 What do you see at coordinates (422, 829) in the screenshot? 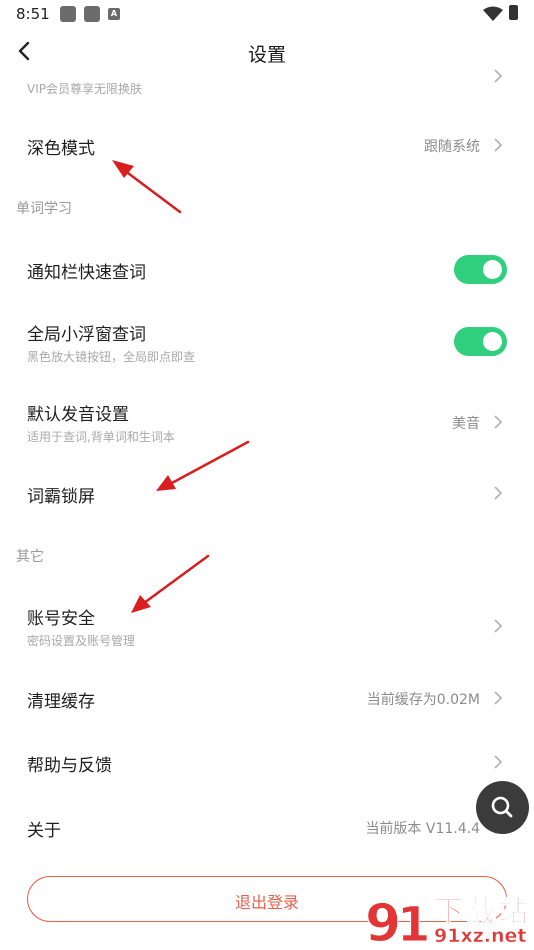
I see `about-version-value: 当前版本 V11.4.4` at bounding box center [422, 829].